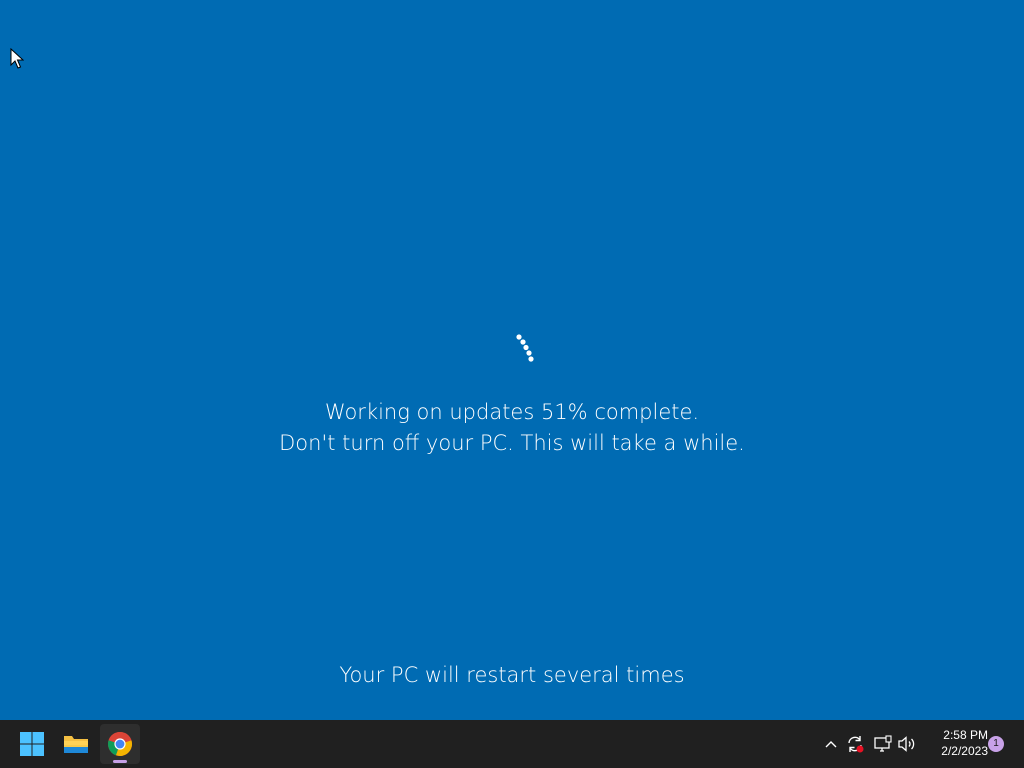 This screenshot has width=1024, height=768. I want to click on sync-alert-icon, so click(856, 744).